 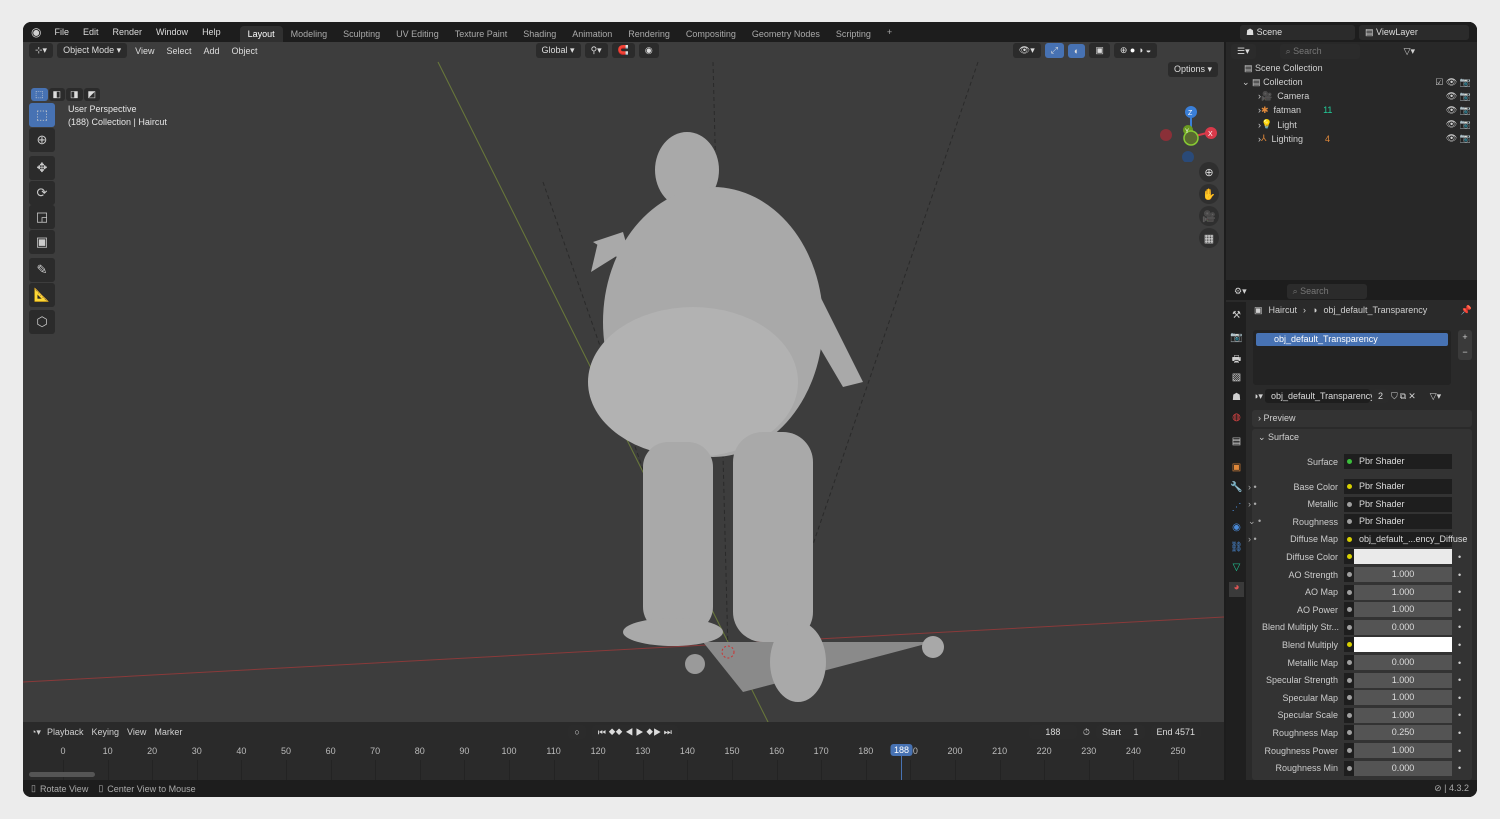 What do you see at coordinates (1209, 172) in the screenshot?
I see `zoom-icon: ⊕` at bounding box center [1209, 172].